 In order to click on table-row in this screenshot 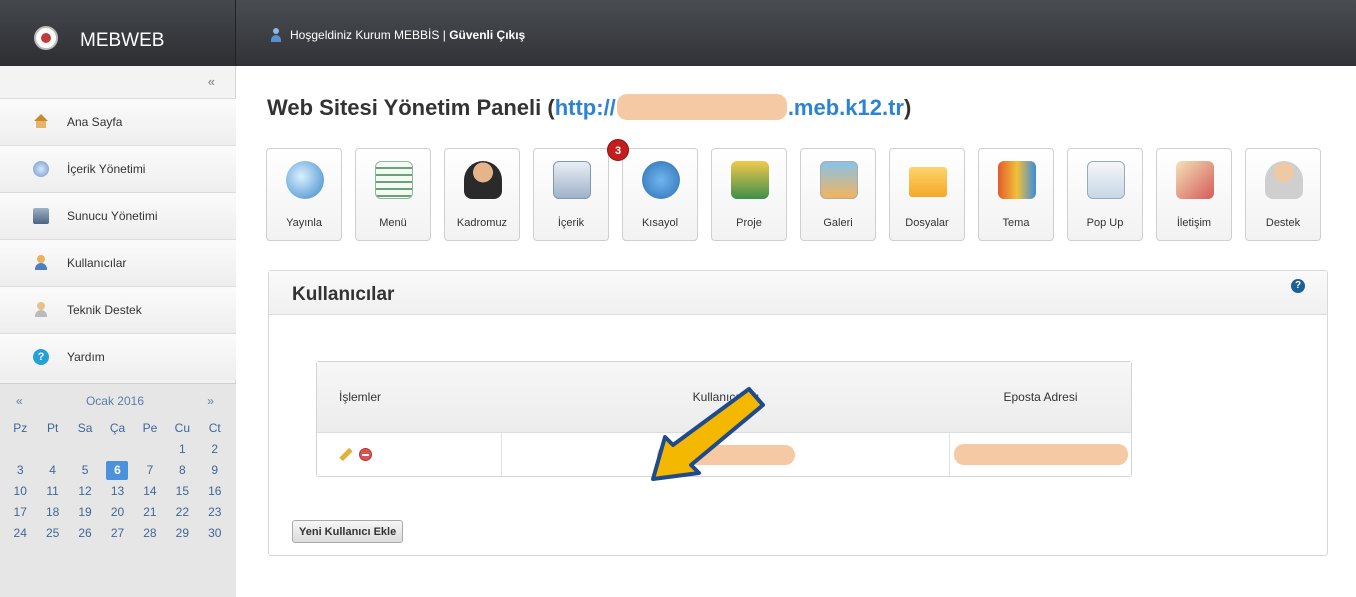, I will do `click(724, 454)`.